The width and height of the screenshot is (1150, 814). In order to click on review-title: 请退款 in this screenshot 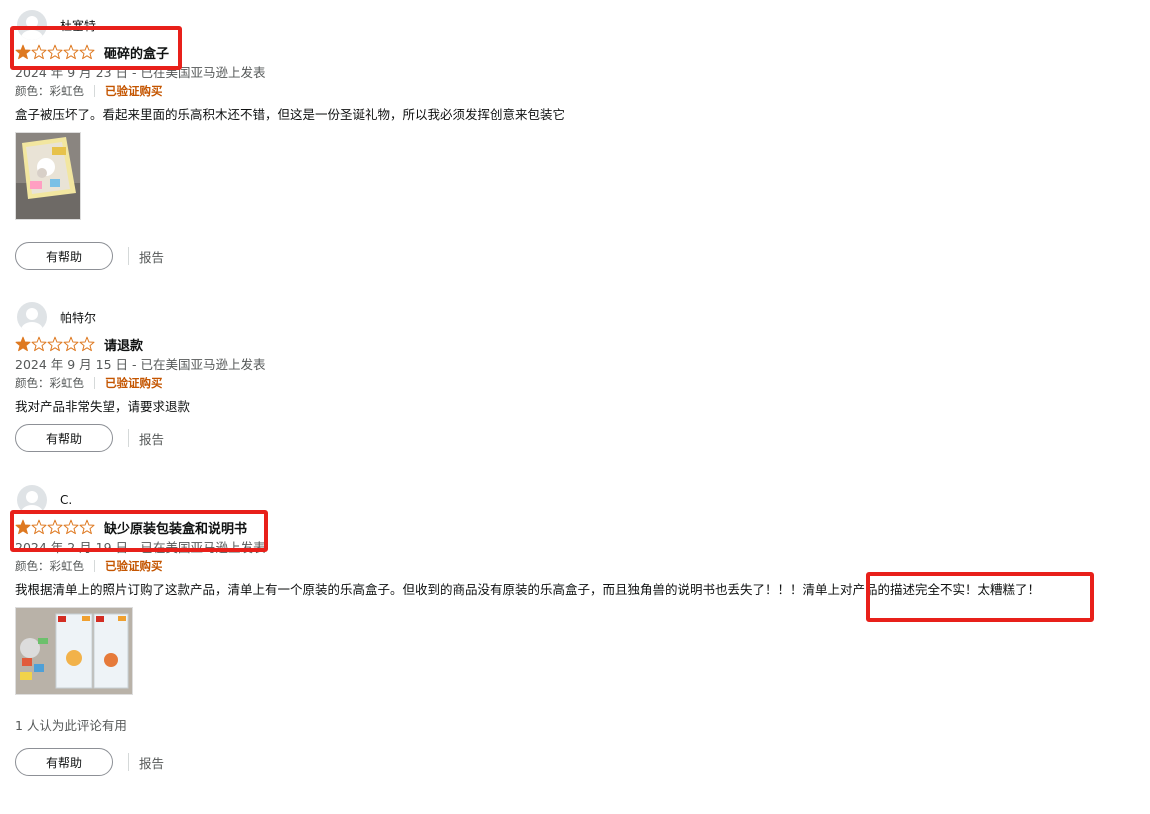, I will do `click(123, 344)`.